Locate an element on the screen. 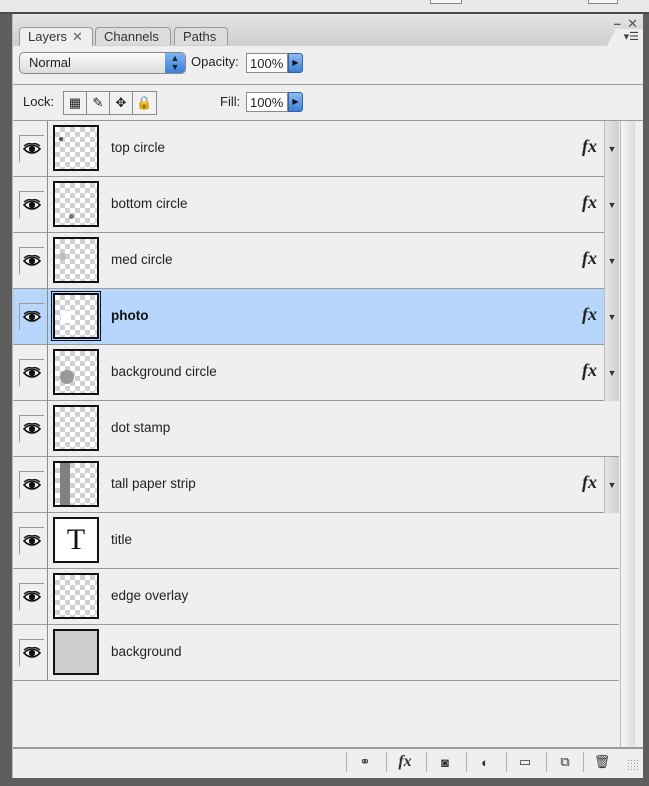  layer-row: tall paper strip fx ▼ is located at coordinates (316, 485).